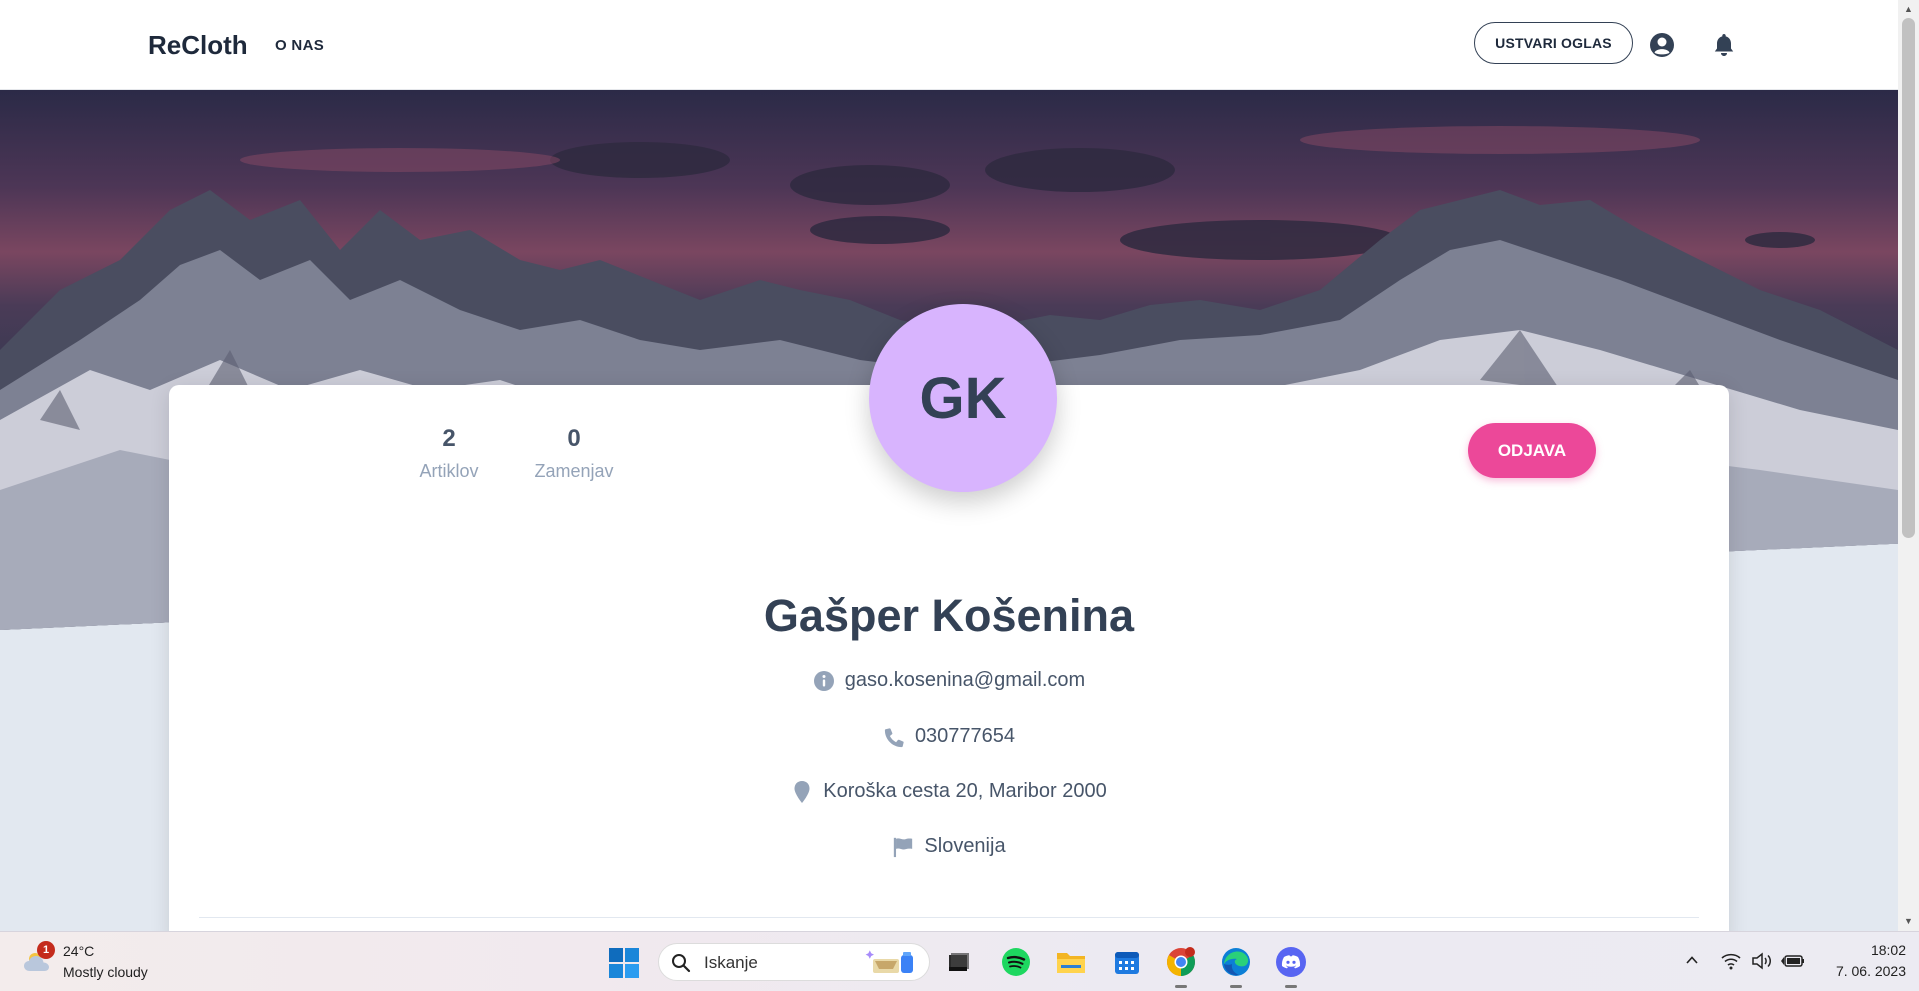  What do you see at coordinates (802, 791) in the screenshot?
I see `map-marker-icon` at bounding box center [802, 791].